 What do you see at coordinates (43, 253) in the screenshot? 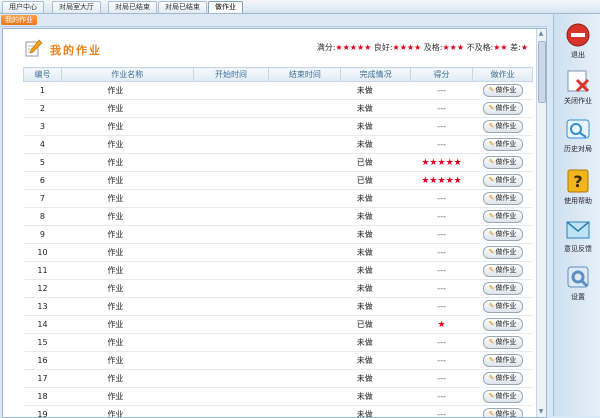
I see `cell-number: 10` at bounding box center [43, 253].